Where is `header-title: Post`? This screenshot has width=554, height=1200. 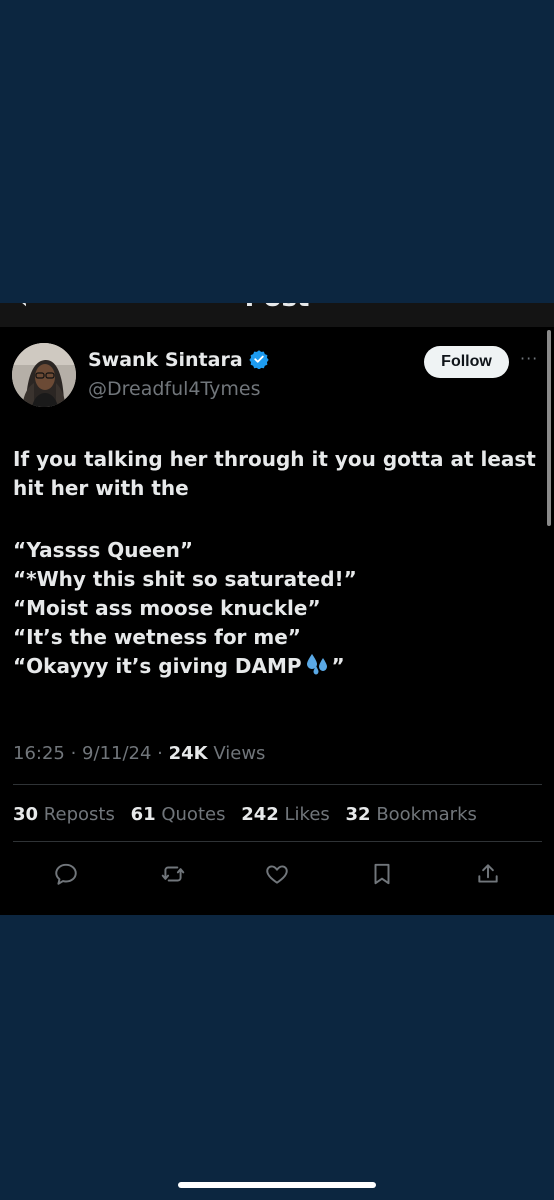
header-title: Post is located at coordinates (277, 307).